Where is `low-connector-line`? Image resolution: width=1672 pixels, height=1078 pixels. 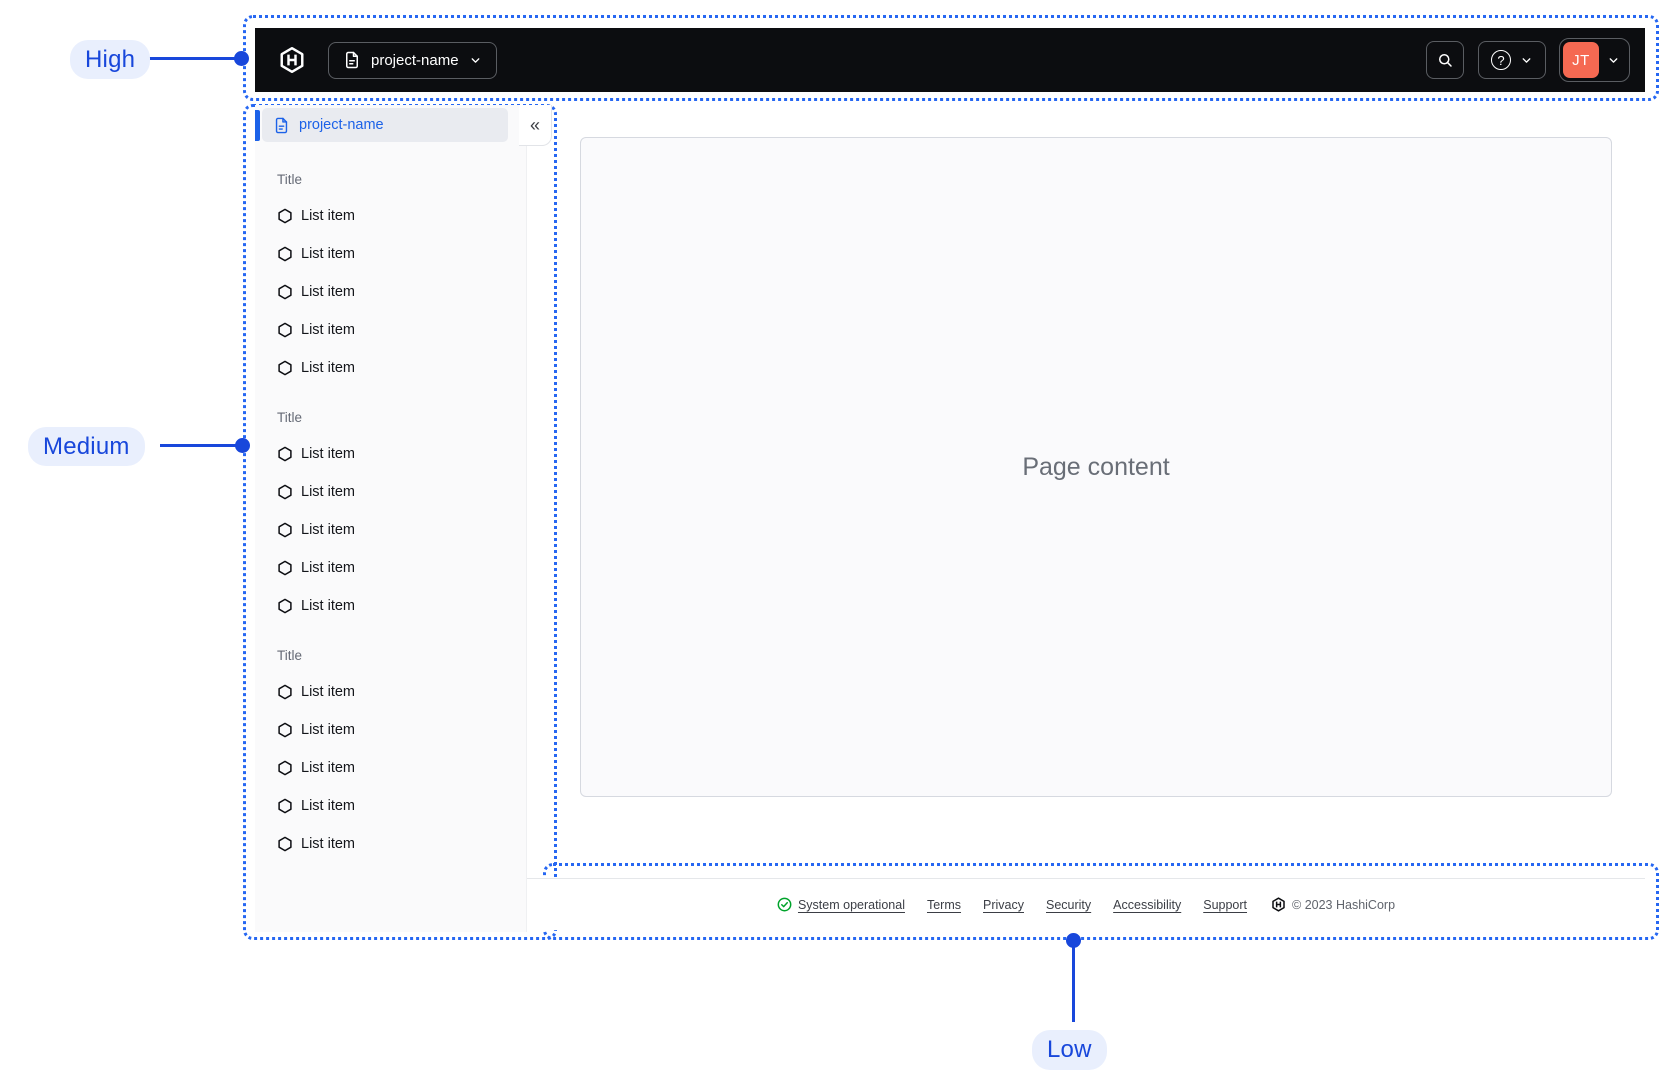 low-connector-line is located at coordinates (1073, 984).